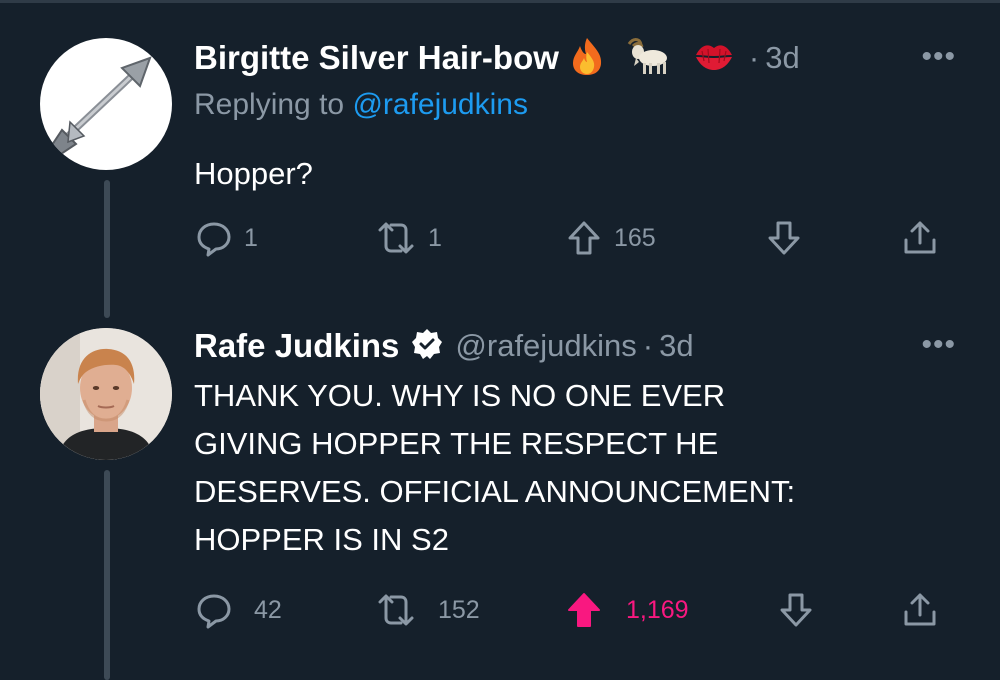  I want to click on person-photo, so click(106, 394).